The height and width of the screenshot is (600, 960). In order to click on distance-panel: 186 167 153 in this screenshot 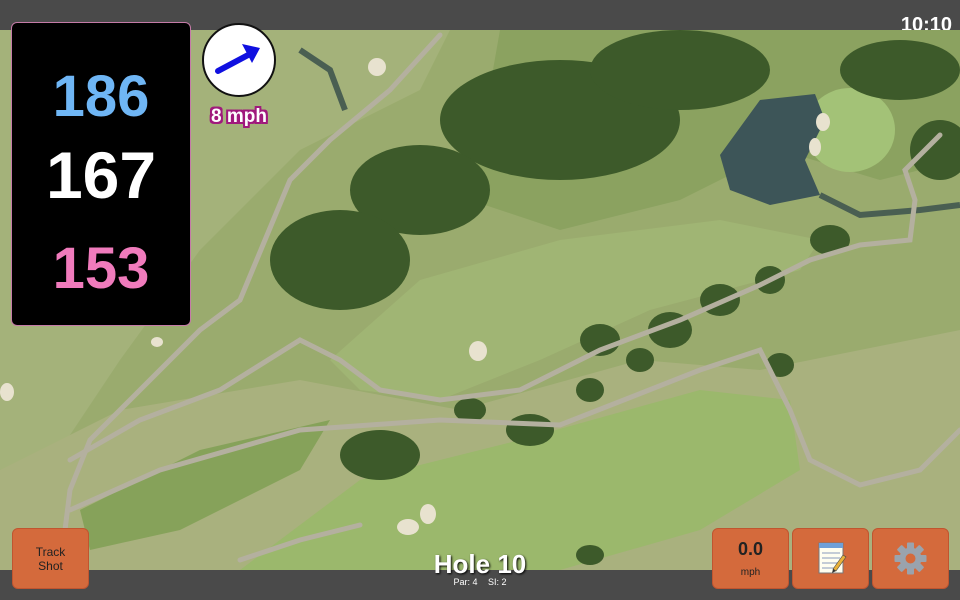, I will do `click(101, 174)`.